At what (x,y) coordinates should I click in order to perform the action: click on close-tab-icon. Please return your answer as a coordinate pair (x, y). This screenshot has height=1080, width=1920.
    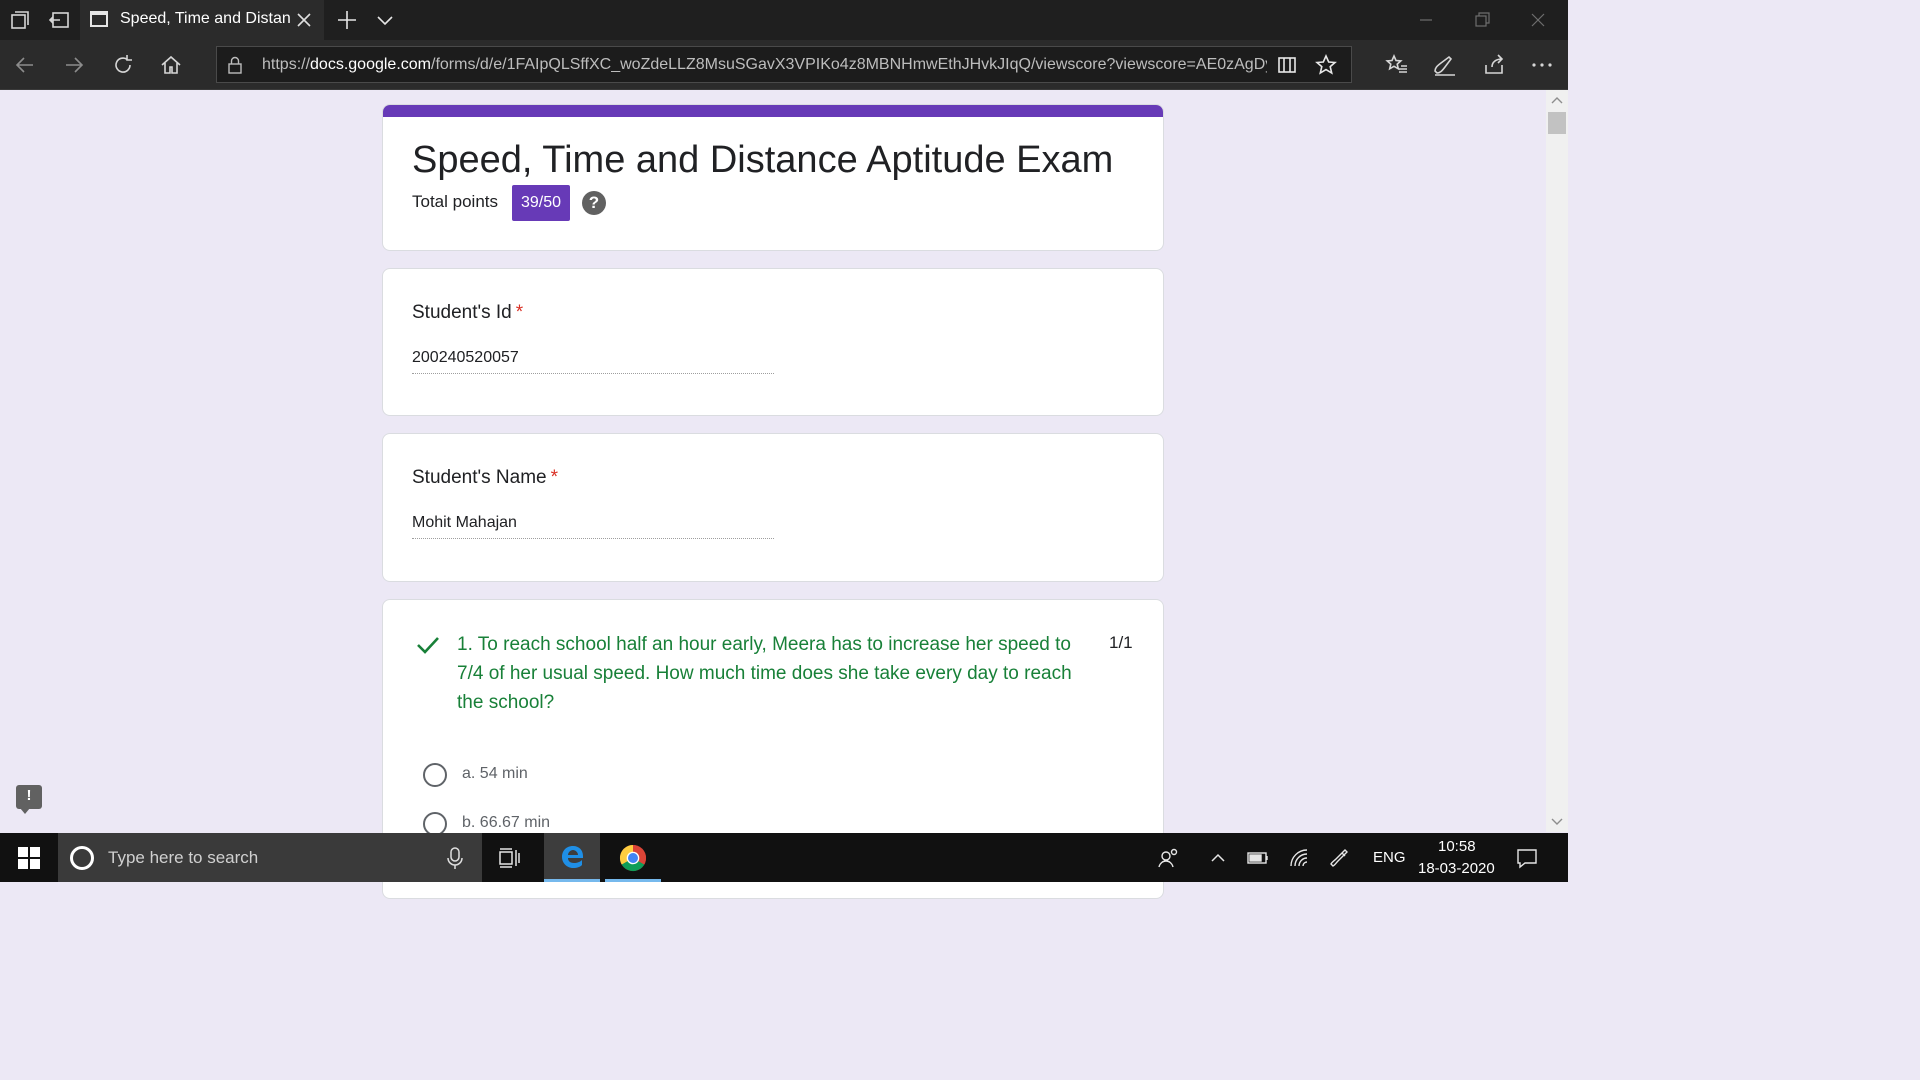
    Looking at the image, I should click on (304, 20).